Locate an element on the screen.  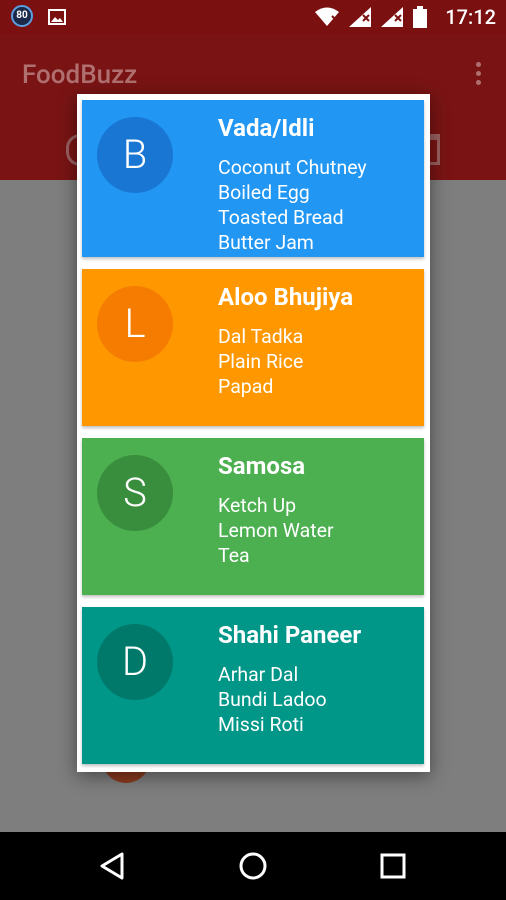
avatar: B is located at coordinates (135, 155).